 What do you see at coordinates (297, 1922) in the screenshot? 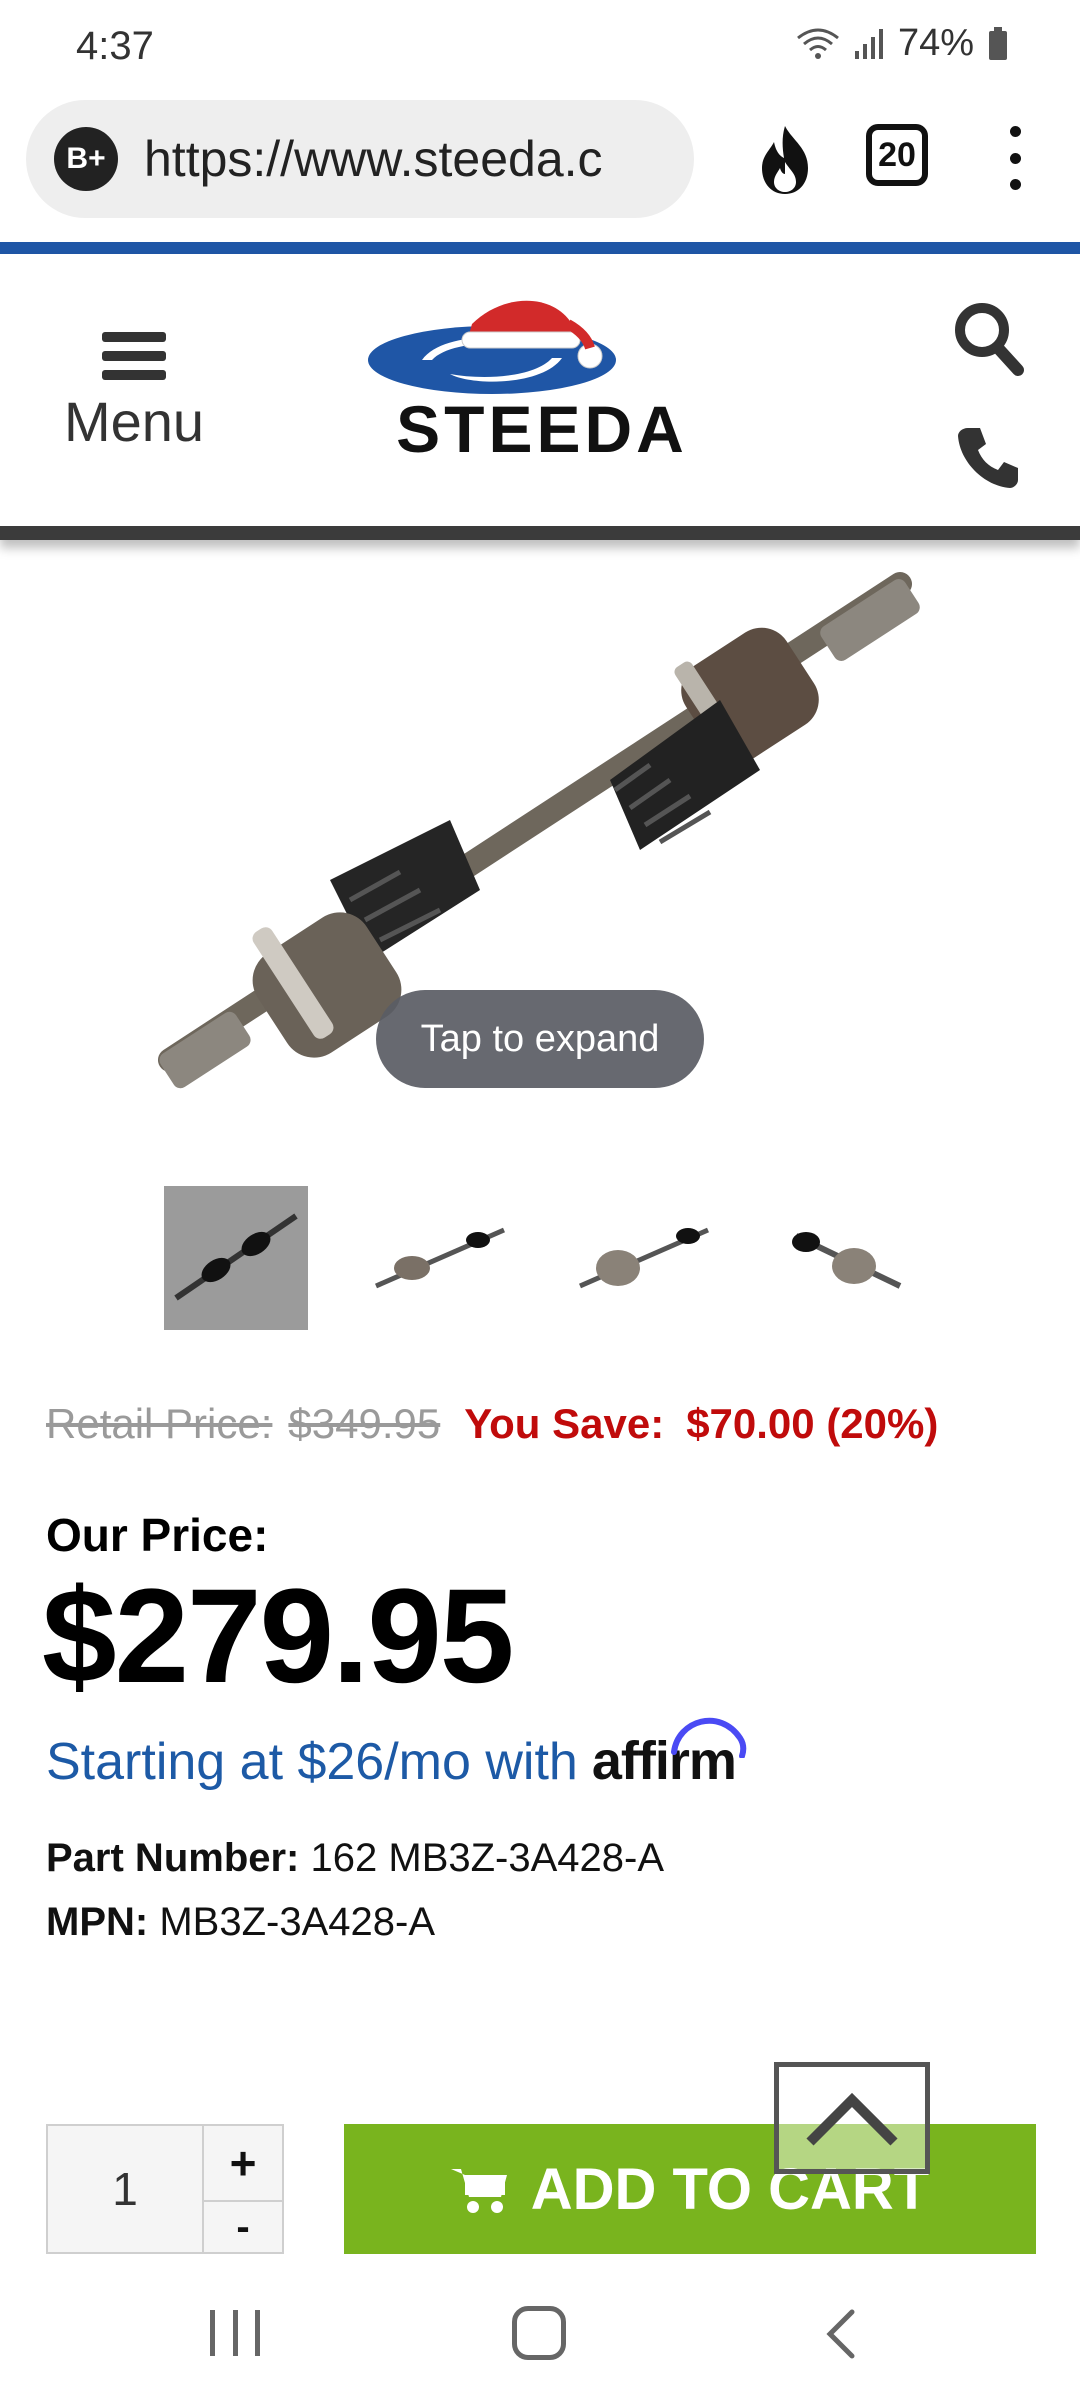
I see `mpn-value: MB3Z-3A428-A` at bounding box center [297, 1922].